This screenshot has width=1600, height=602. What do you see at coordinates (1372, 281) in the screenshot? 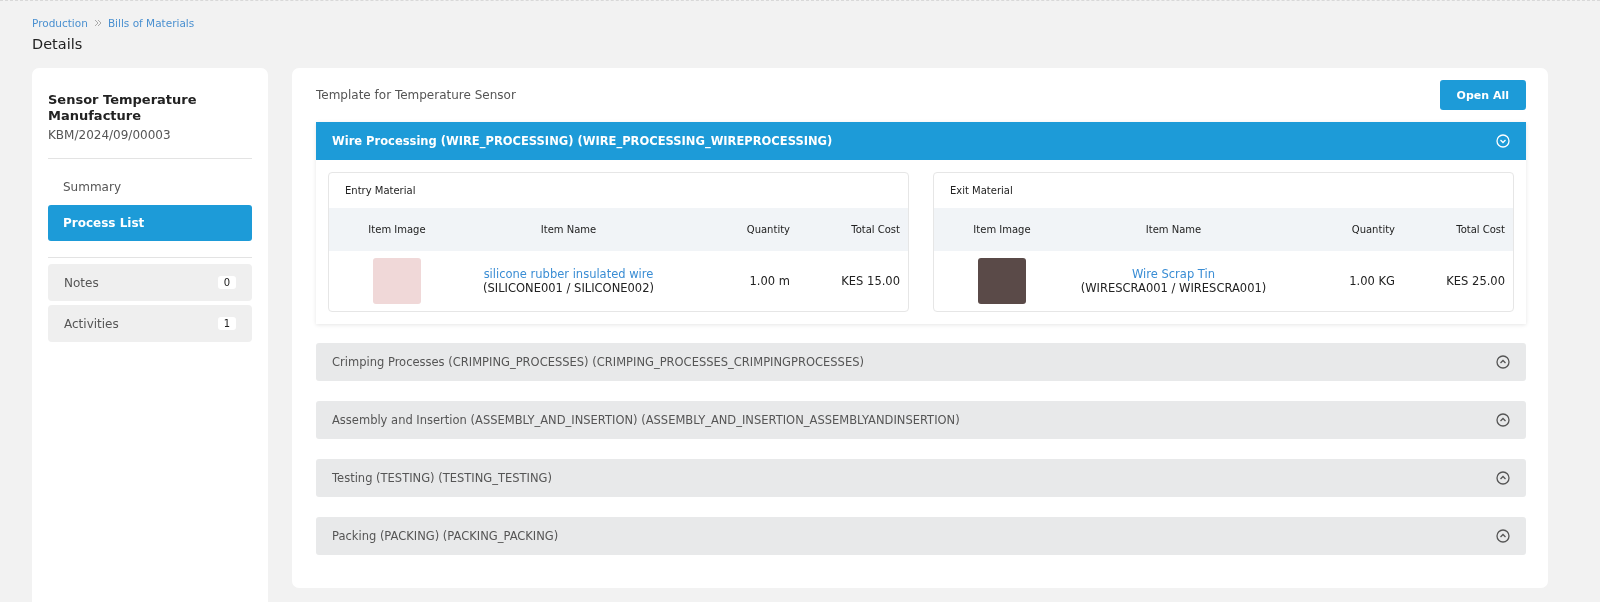
I see `table-cell: 1.00 KG` at bounding box center [1372, 281].